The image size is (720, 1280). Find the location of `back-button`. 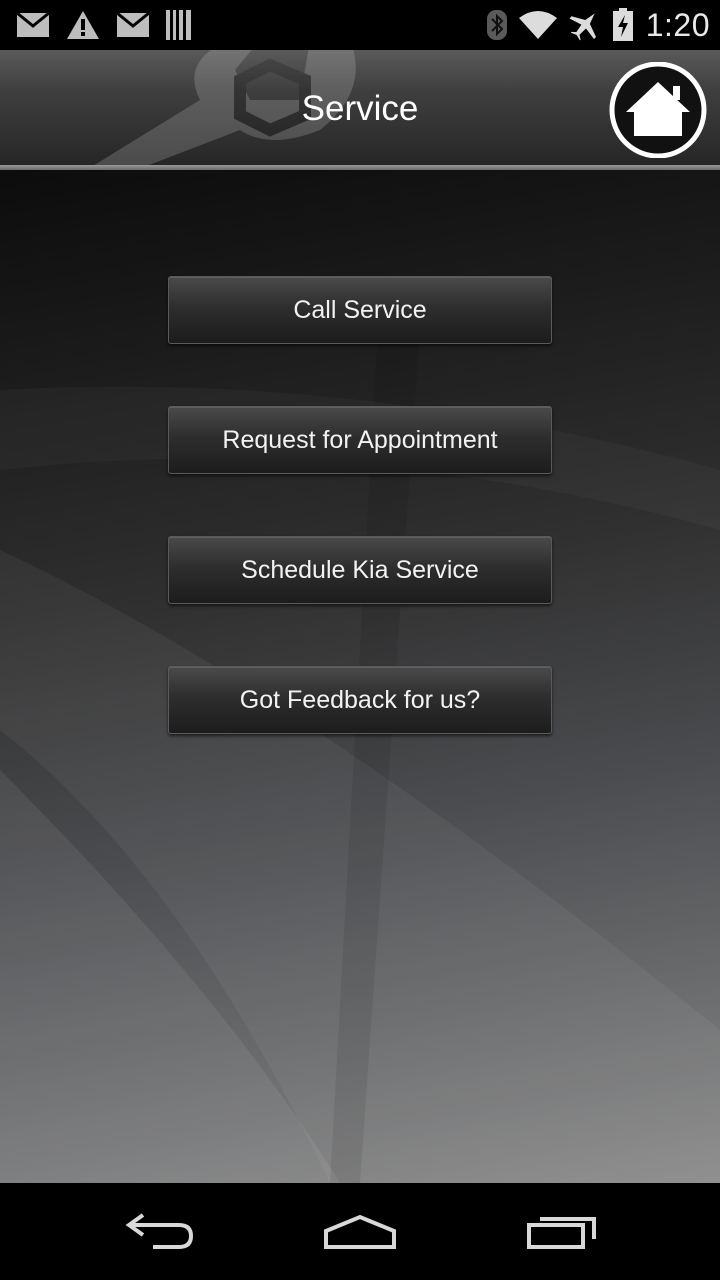

back-button is located at coordinates (160, 1231).